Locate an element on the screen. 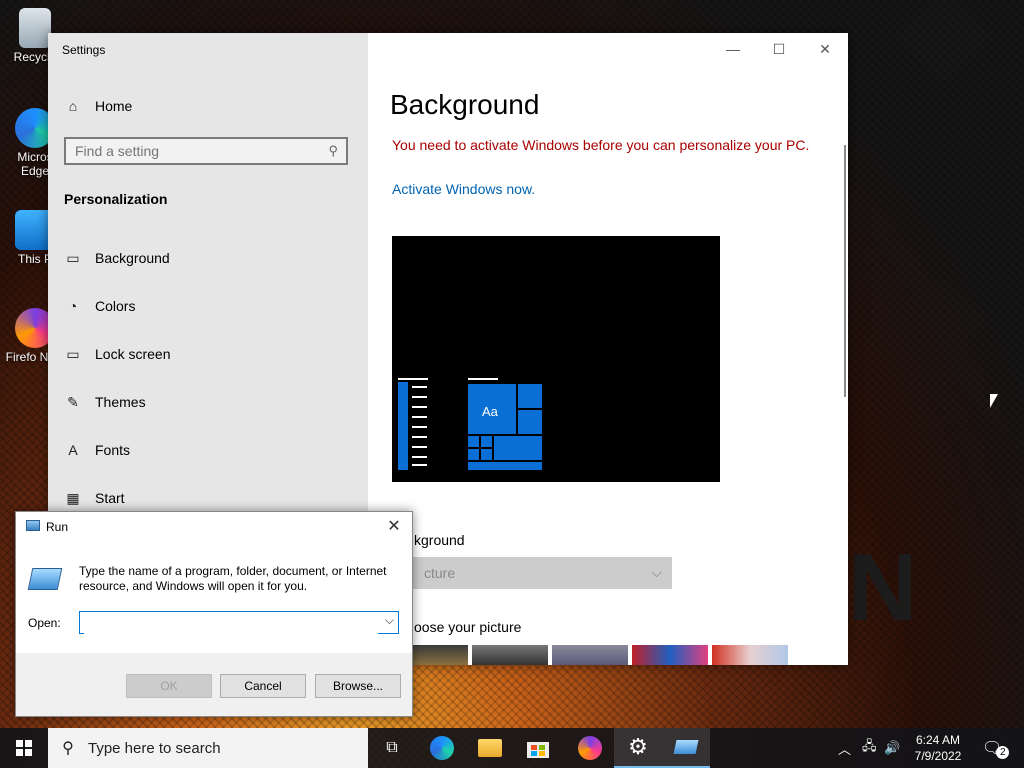 Image resolution: width=1024 pixels, height=768 pixels. folder-icon is located at coordinates (490, 748).